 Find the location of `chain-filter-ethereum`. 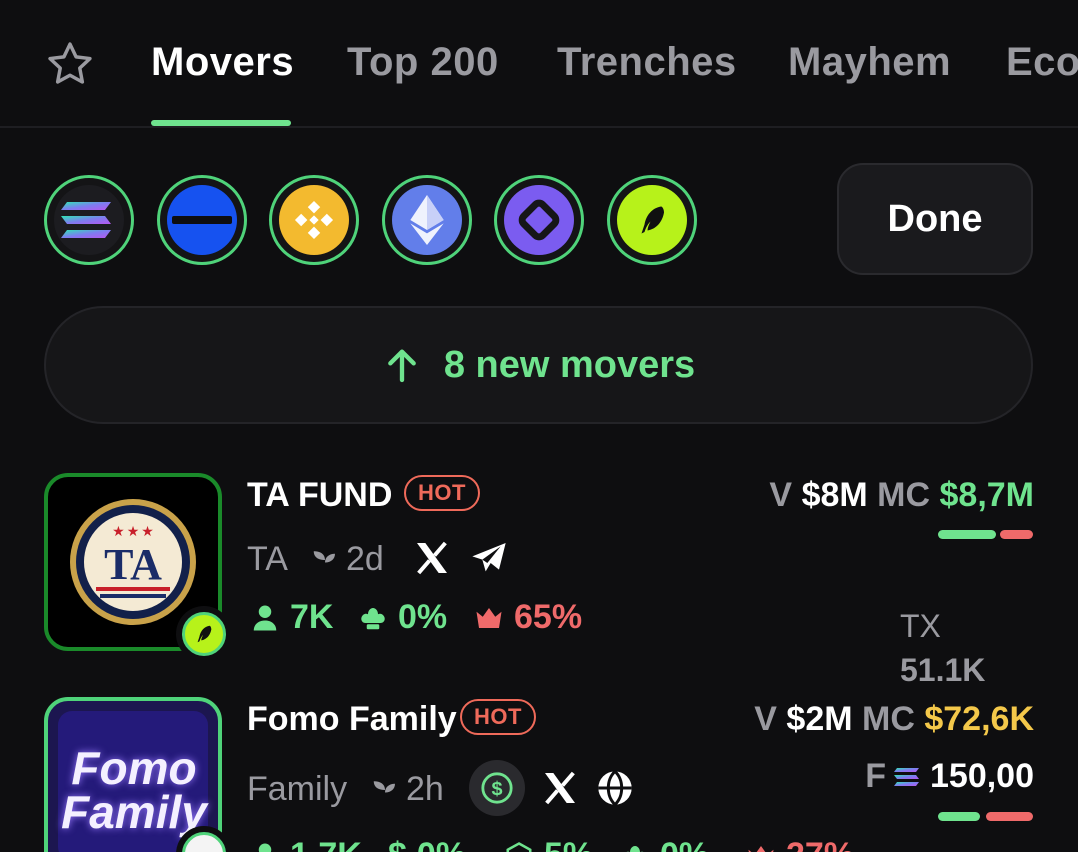

chain-filter-ethereum is located at coordinates (427, 220).